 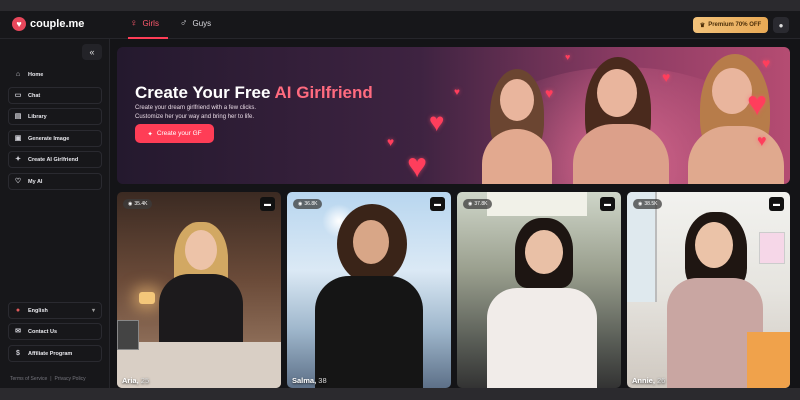 I want to click on user-button: ●, so click(x=781, y=25).